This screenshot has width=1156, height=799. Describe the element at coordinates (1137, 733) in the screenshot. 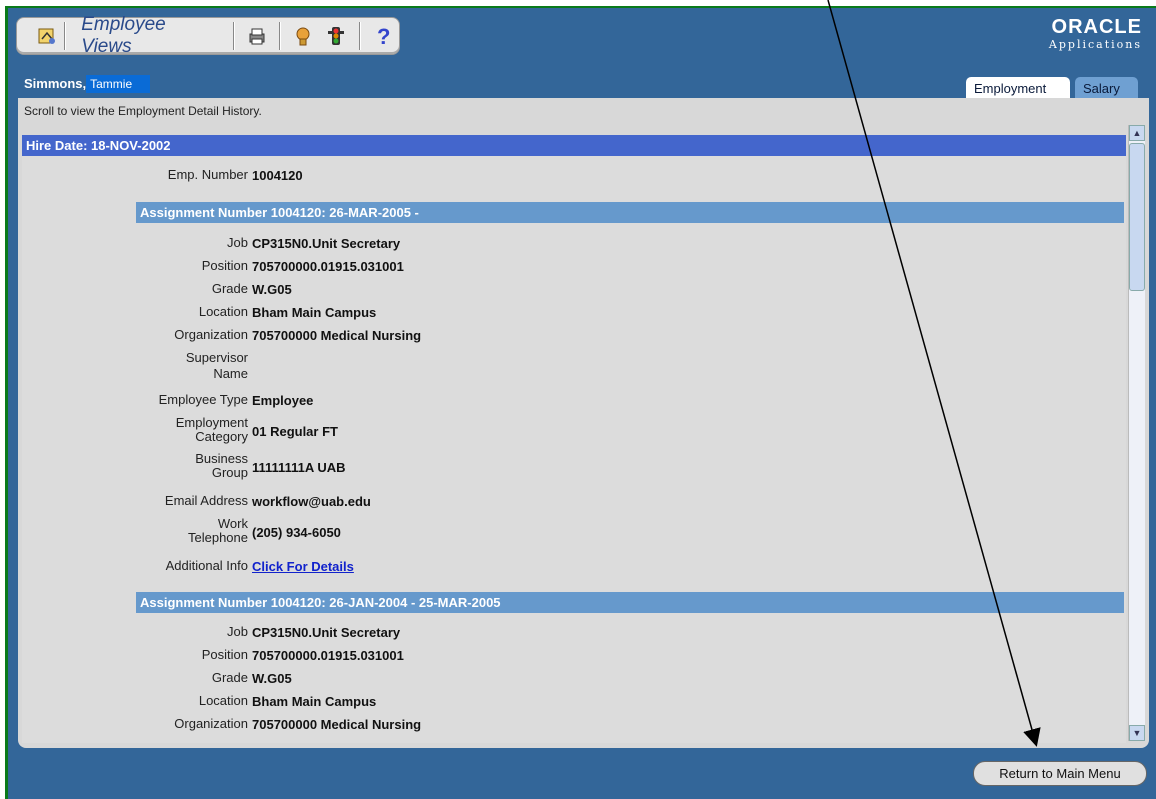

I see `scroll-down-icon: ▼` at that location.